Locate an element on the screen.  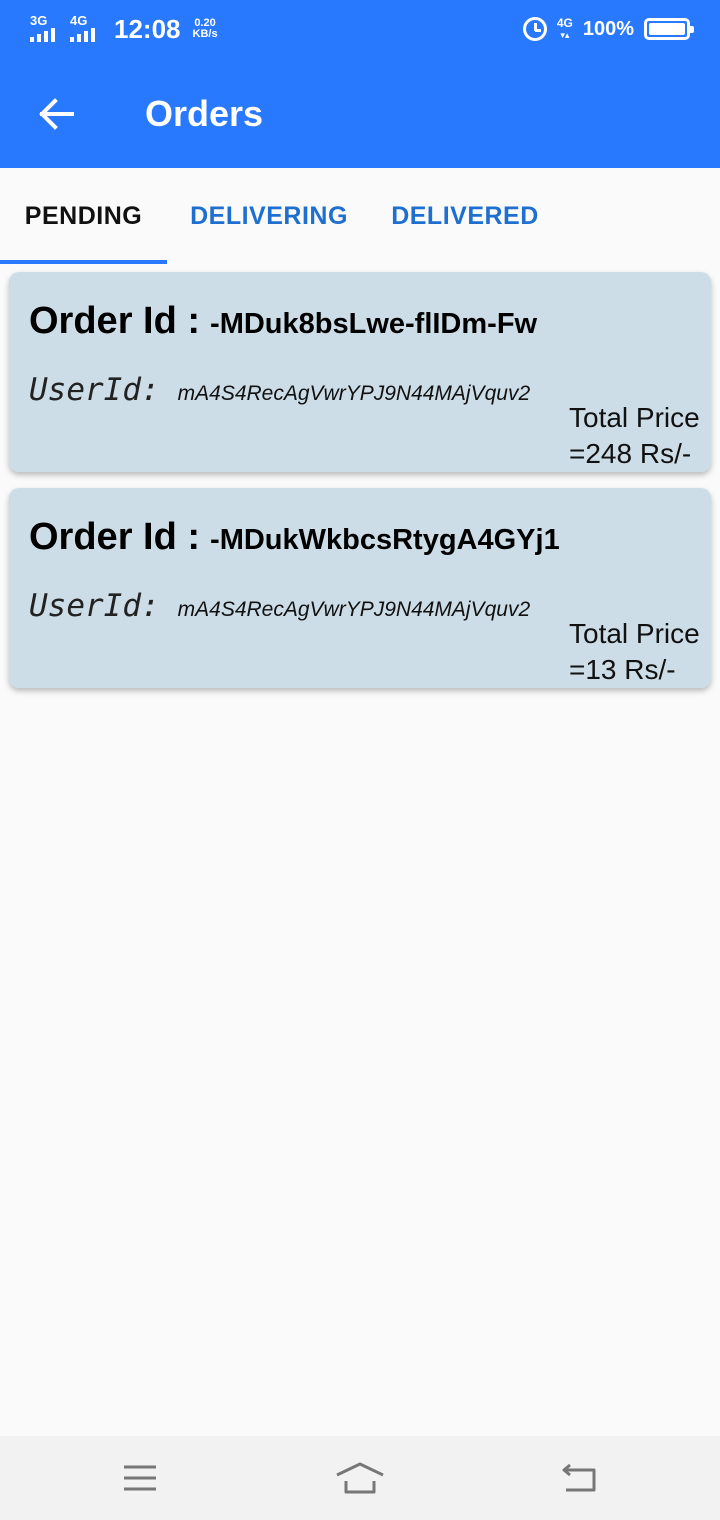
back-nav-button is located at coordinates (580, 1478).